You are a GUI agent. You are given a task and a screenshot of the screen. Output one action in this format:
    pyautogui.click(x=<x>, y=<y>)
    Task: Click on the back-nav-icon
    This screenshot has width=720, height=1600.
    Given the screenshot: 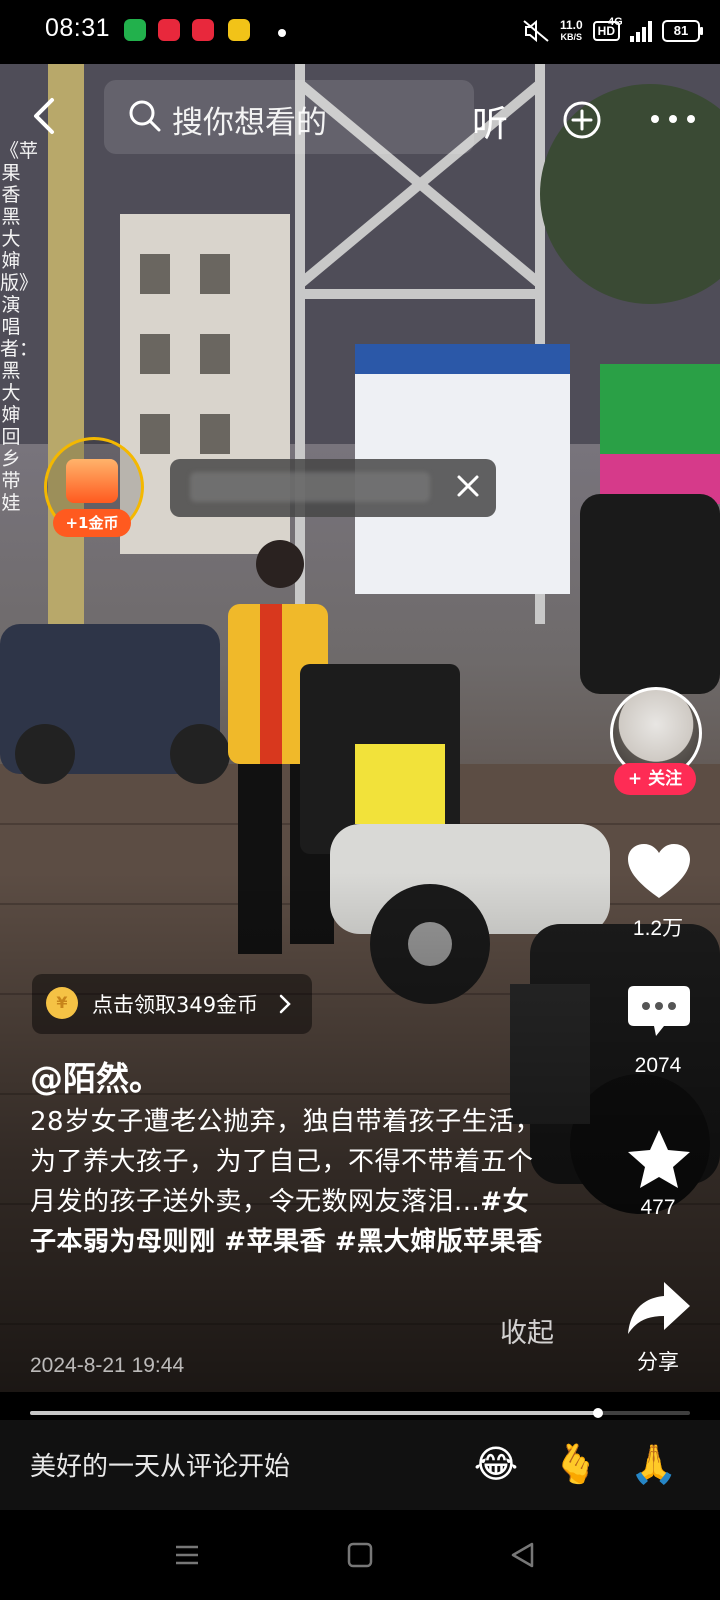 What is the action you would take?
    pyautogui.click(x=523, y=1555)
    